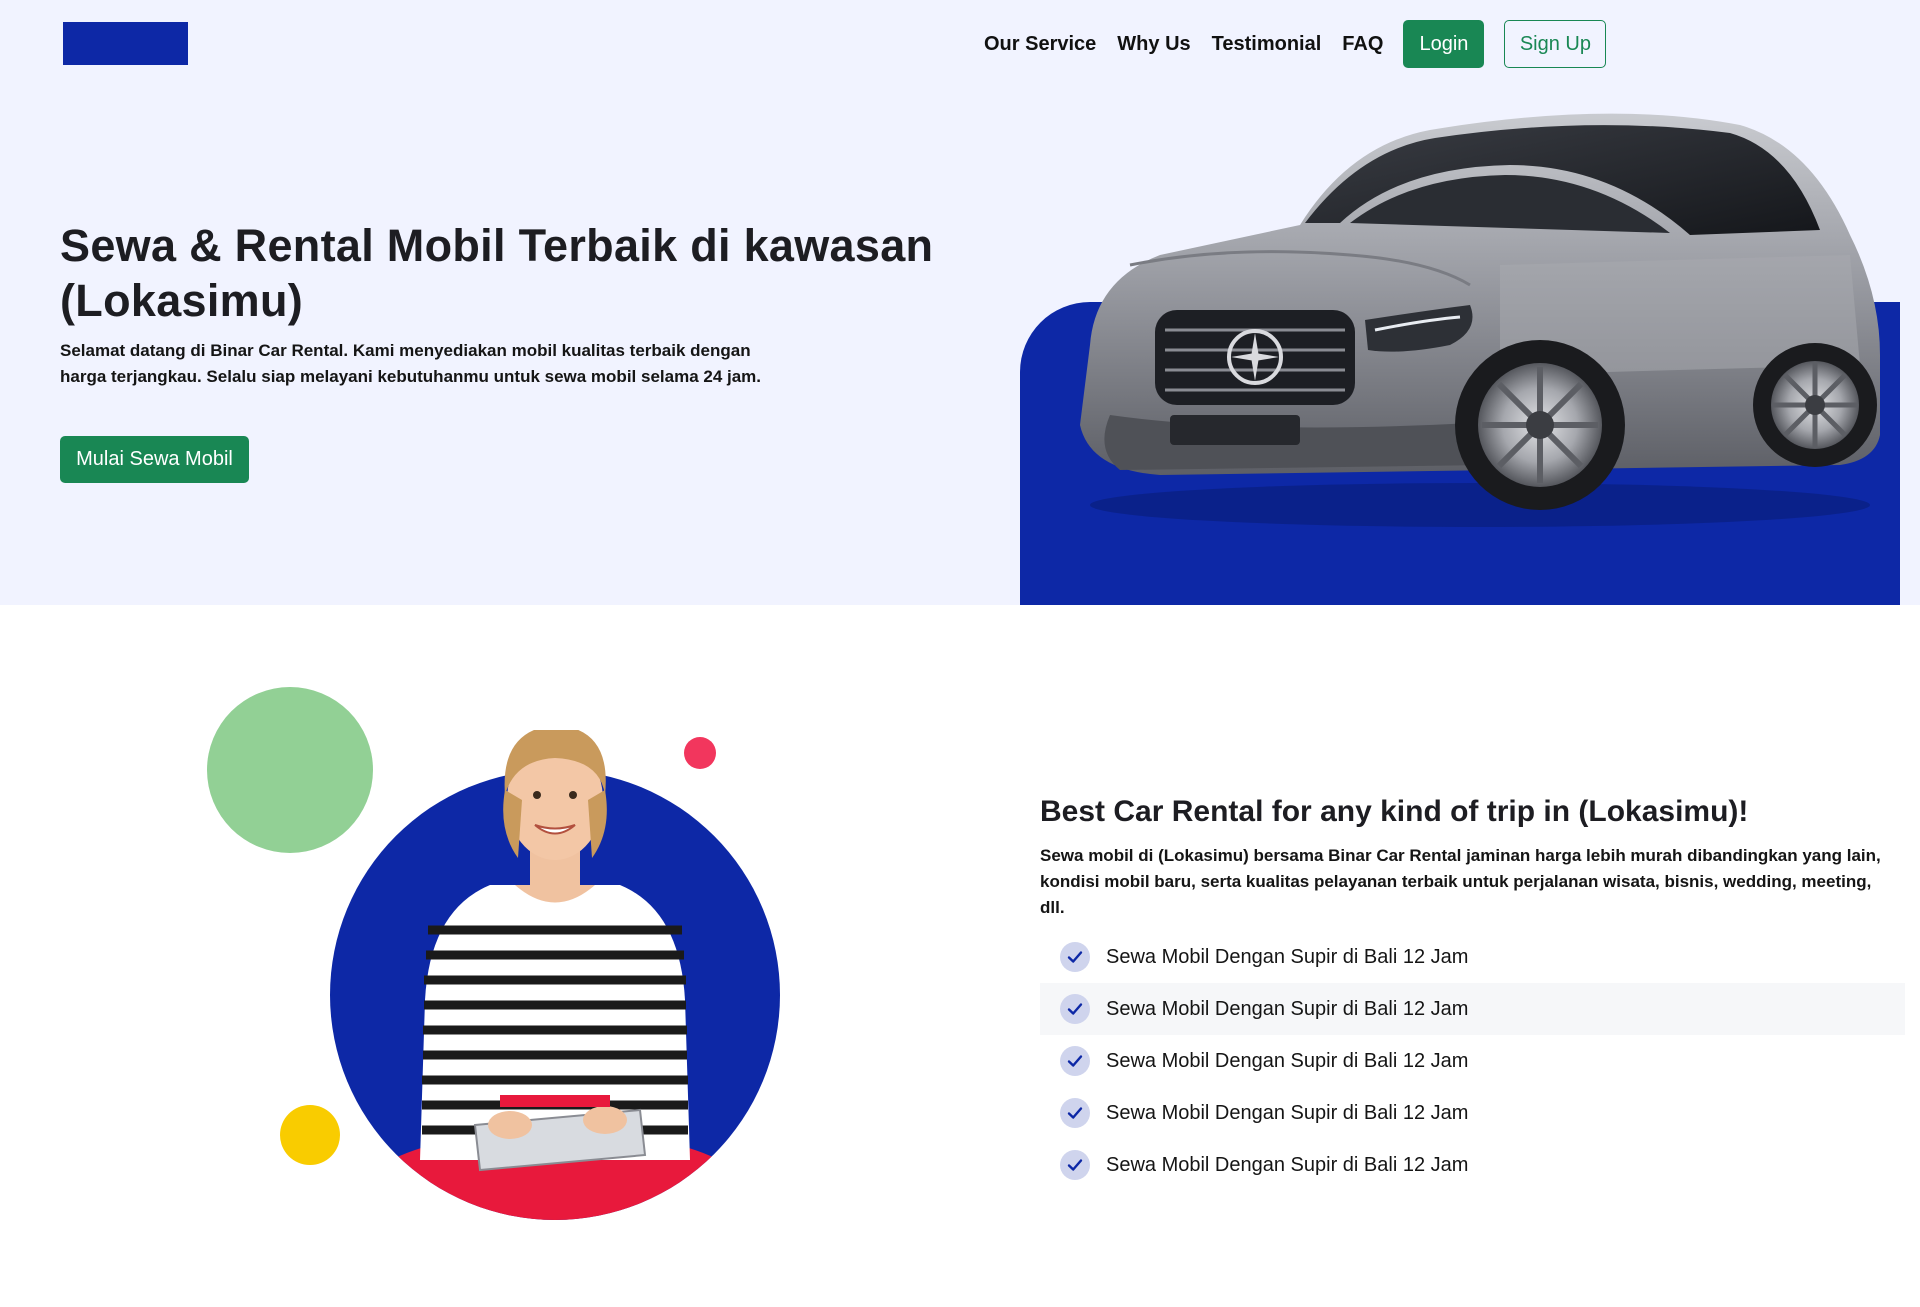 Image resolution: width=1920 pixels, height=1307 pixels. I want to click on woman-with-tablet-image, so click(493, 953).